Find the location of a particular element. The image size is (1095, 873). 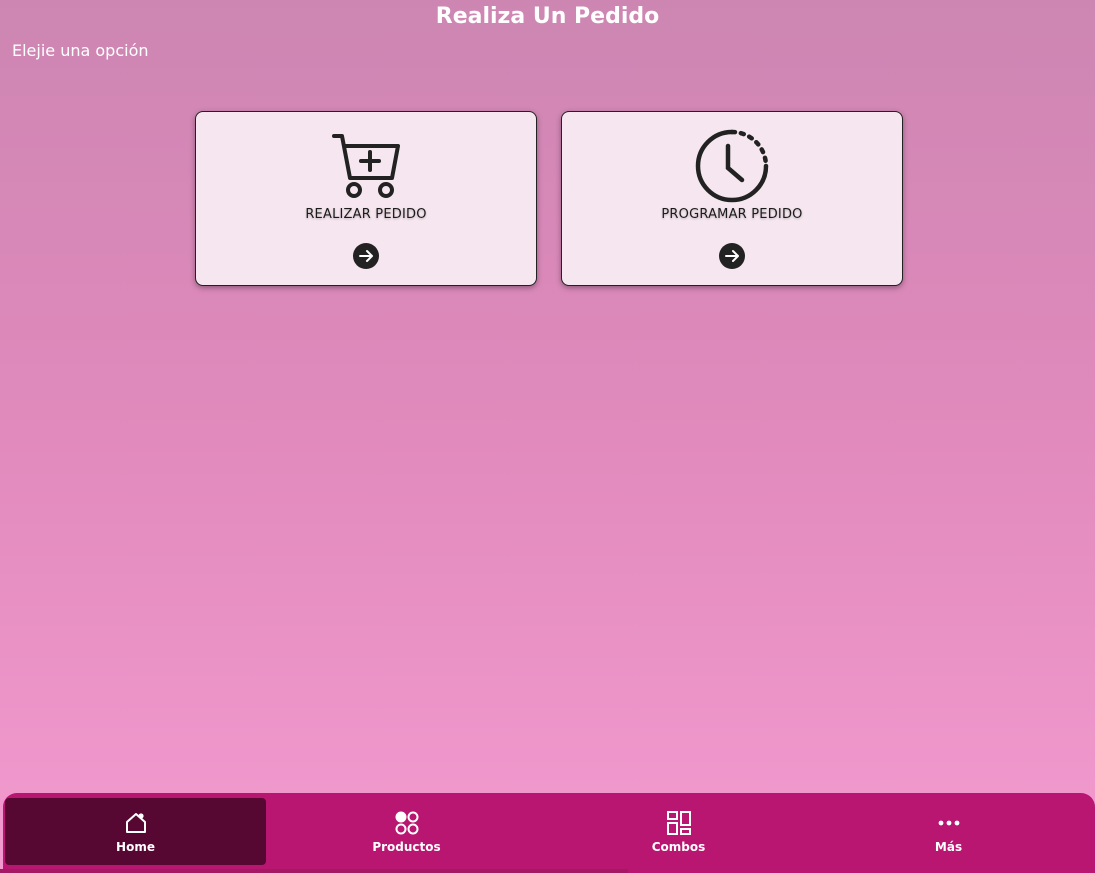

nav-item-mas: Más is located at coordinates (948, 831).